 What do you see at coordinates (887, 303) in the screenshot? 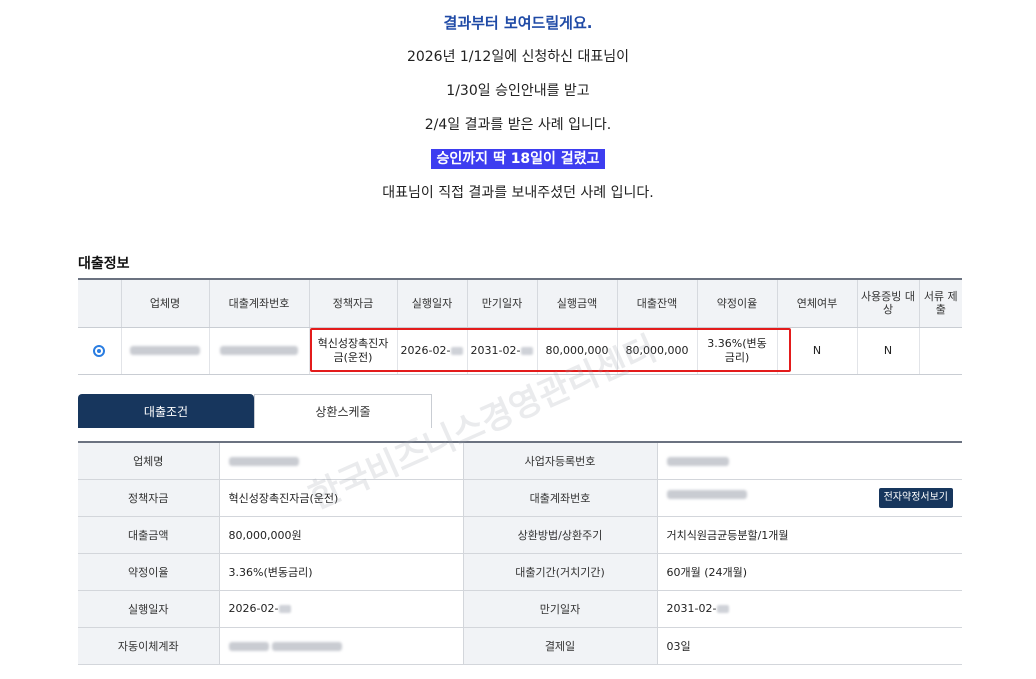
I see `header-evidence: 사용증빙 대상` at bounding box center [887, 303].